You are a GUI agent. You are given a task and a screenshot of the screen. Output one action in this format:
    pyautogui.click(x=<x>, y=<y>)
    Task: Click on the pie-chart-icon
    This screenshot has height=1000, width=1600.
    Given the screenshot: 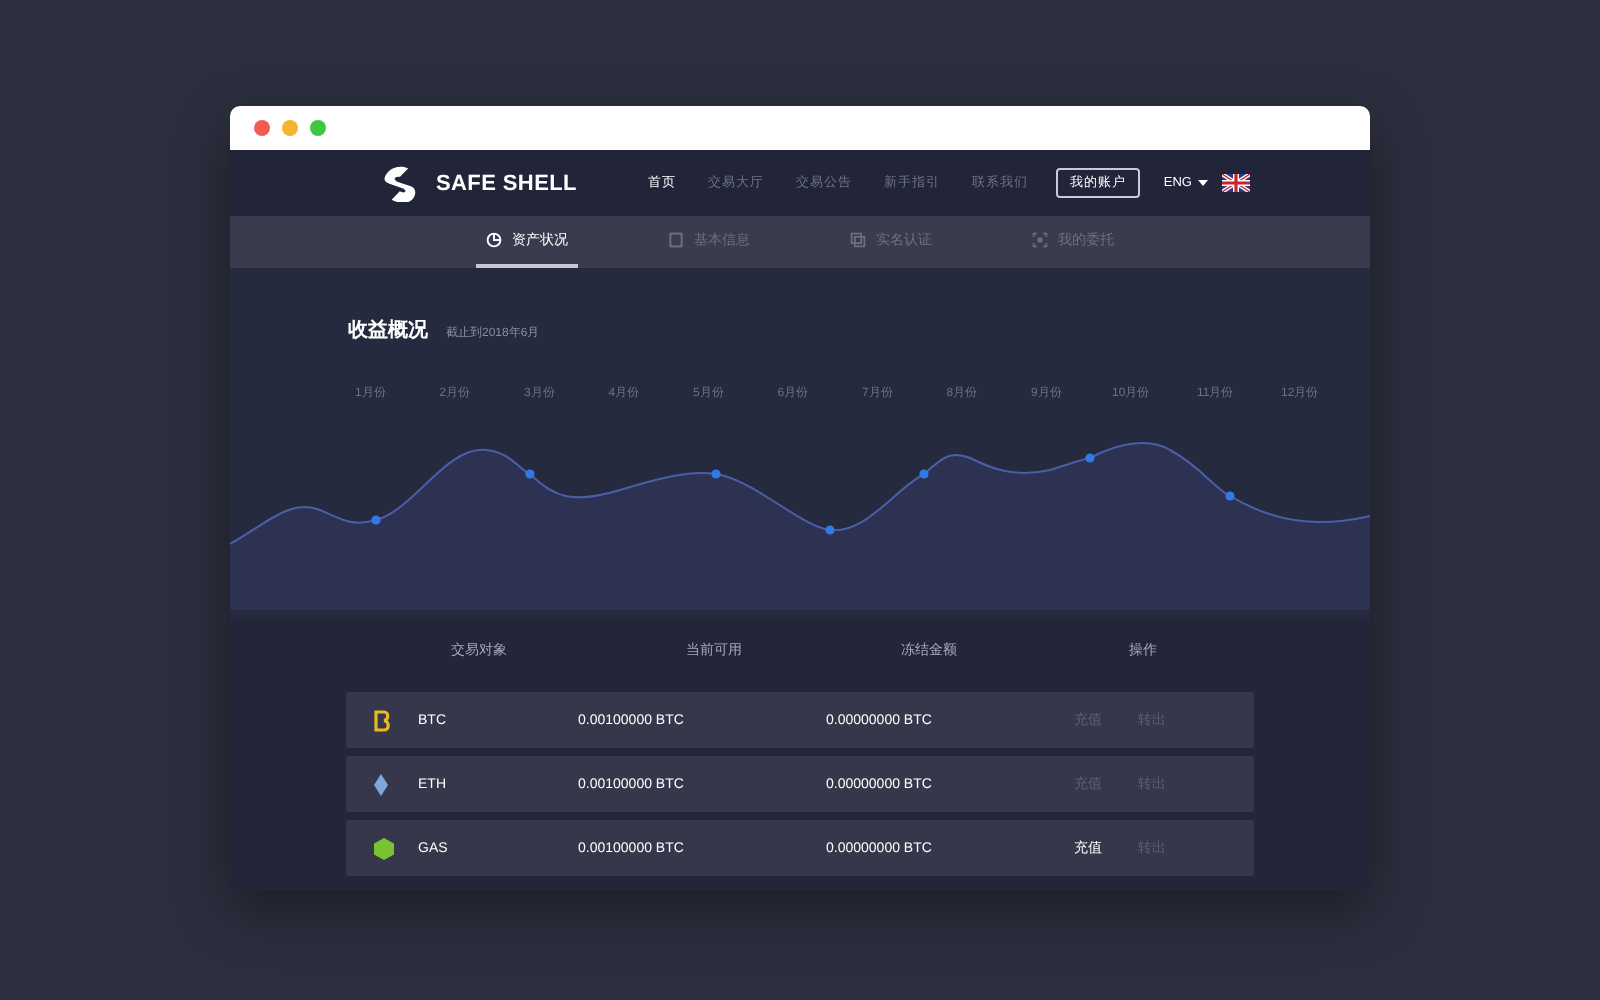 What is the action you would take?
    pyautogui.click(x=494, y=240)
    